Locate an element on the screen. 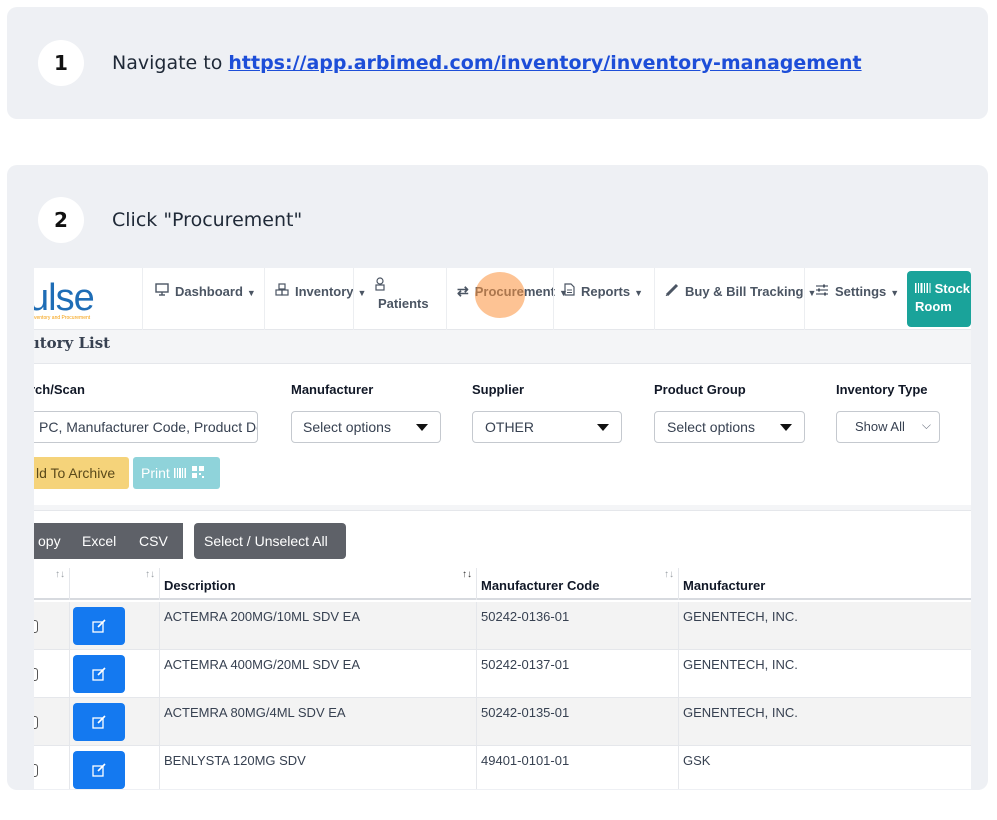 Image resolution: width=997 pixels, height=820 pixels. manufacturer-header-label: Manufacturer is located at coordinates (724, 585).